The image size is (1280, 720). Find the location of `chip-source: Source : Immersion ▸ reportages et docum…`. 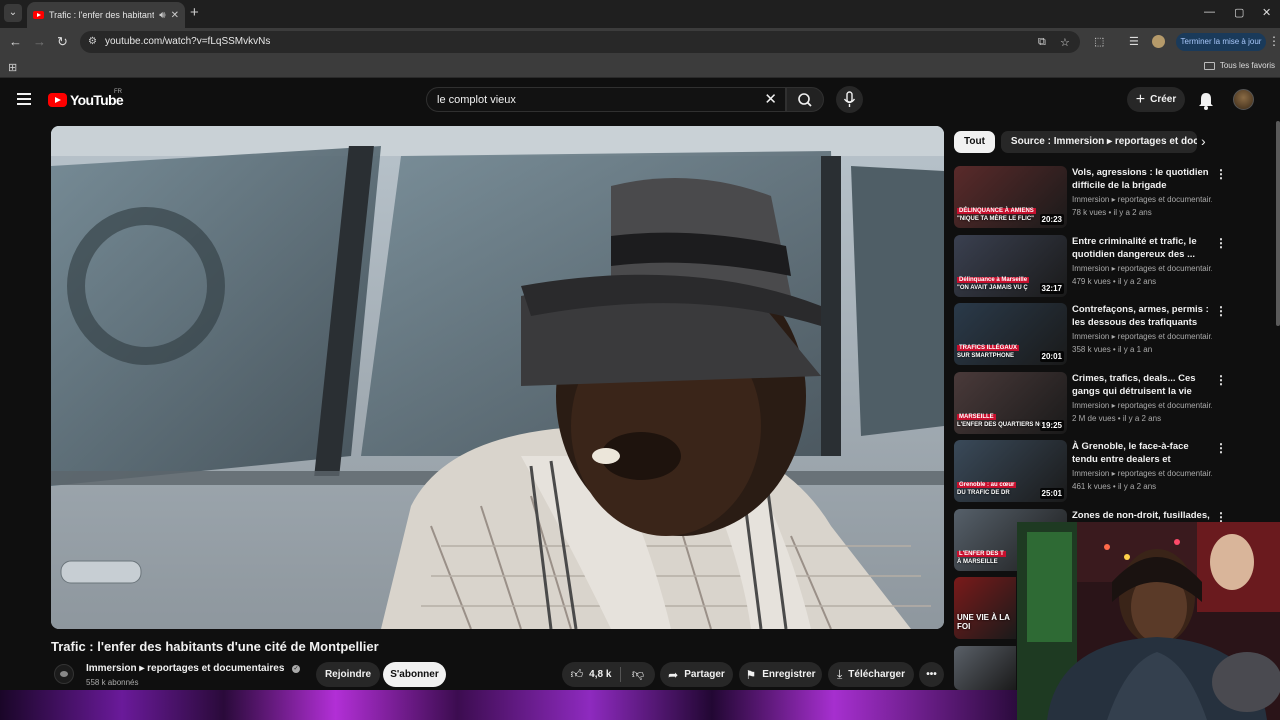

chip-source: Source : Immersion ▸ reportages et docum… is located at coordinates (1098, 142).